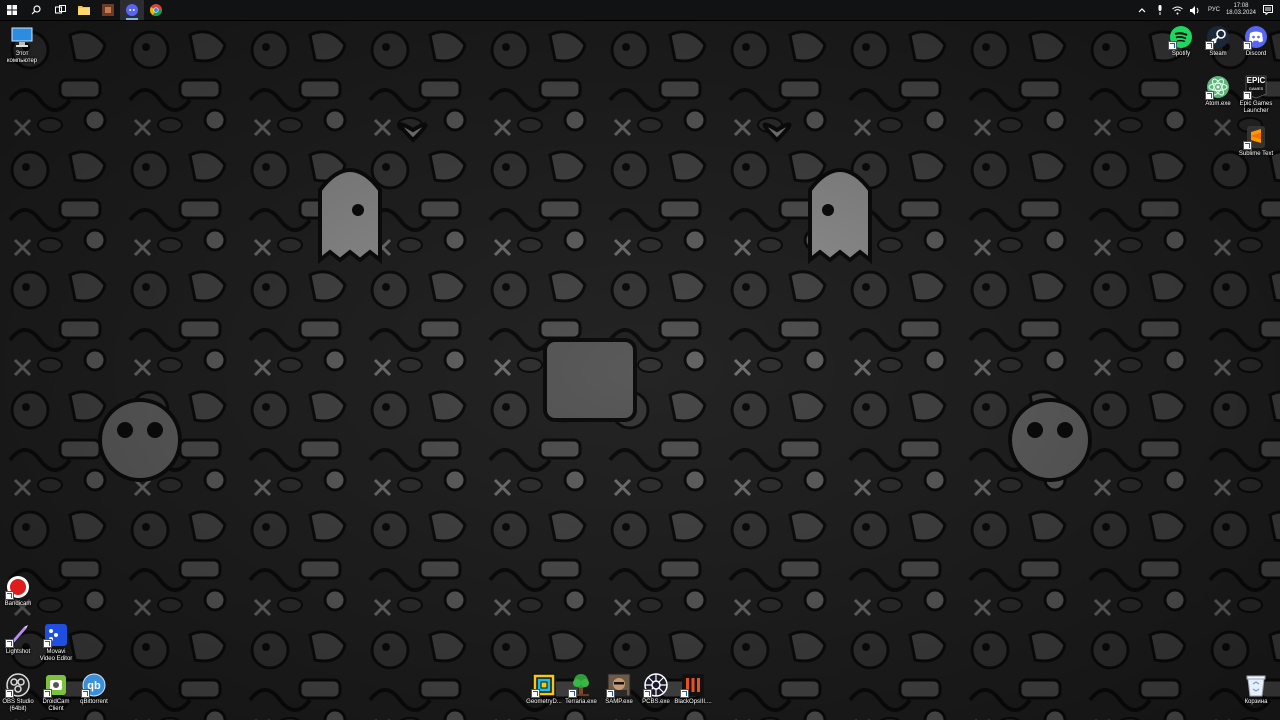 The width and height of the screenshot is (1280, 720). I want to click on atom-icon, so click(1218, 87).